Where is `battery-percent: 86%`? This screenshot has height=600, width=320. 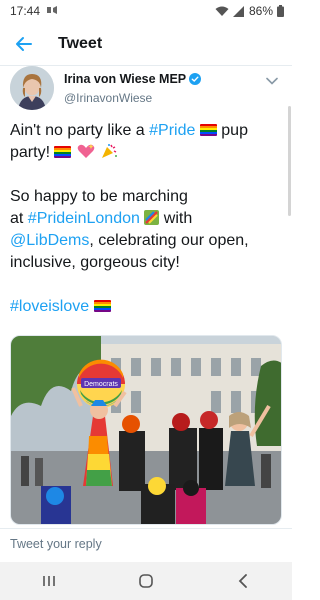
battery-percent: 86% is located at coordinates (260, 11).